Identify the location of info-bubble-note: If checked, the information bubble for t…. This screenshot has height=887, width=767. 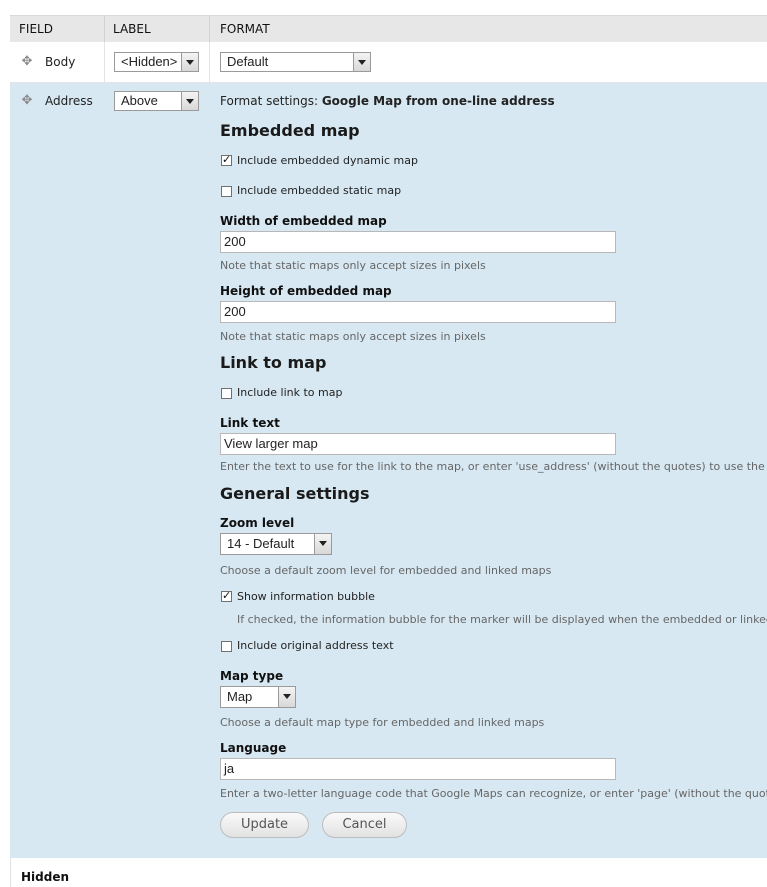
(502, 619).